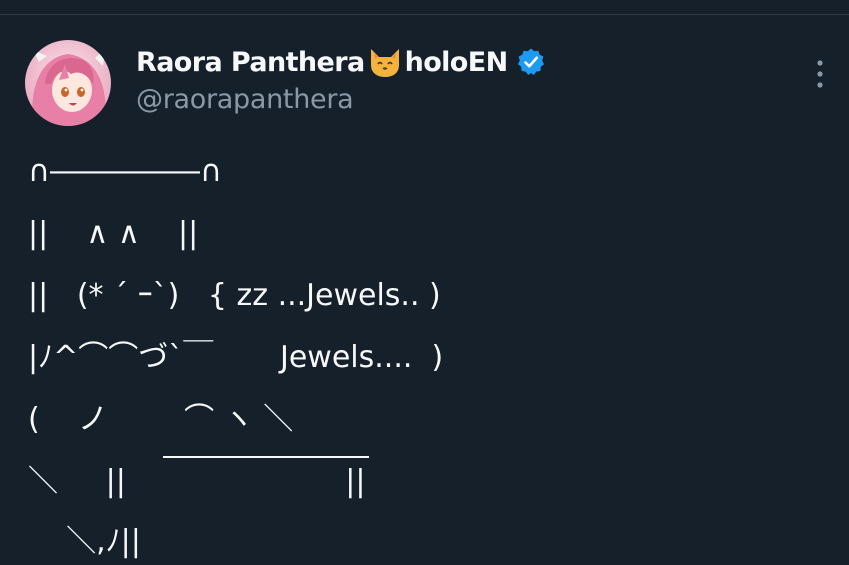 The height and width of the screenshot is (565, 849). What do you see at coordinates (384, 63) in the screenshot?
I see `cat-face-icon` at bounding box center [384, 63].